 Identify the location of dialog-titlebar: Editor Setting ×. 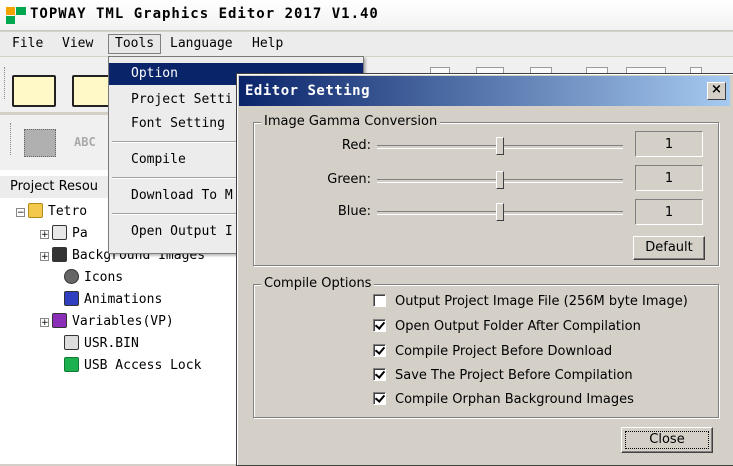
(484, 91).